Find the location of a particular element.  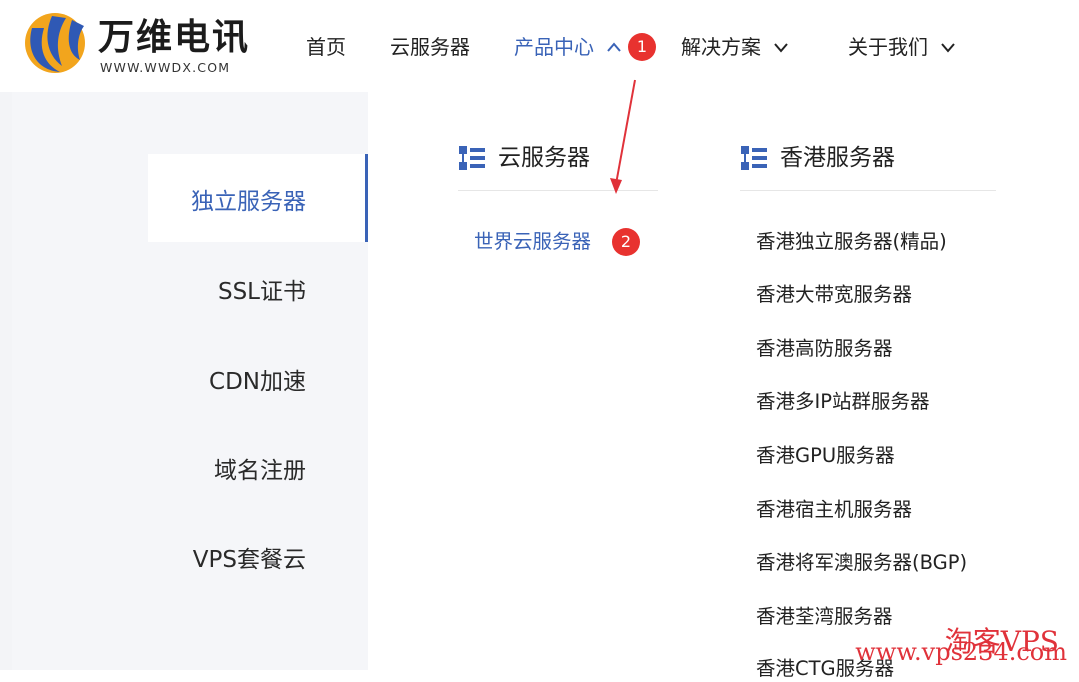

nav-item-about: 关于我们 is located at coordinates (902, 47).